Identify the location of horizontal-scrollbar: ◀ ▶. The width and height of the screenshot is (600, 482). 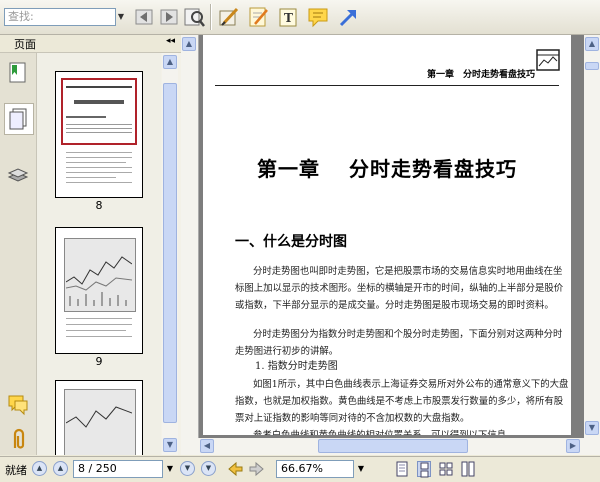
(391, 446).